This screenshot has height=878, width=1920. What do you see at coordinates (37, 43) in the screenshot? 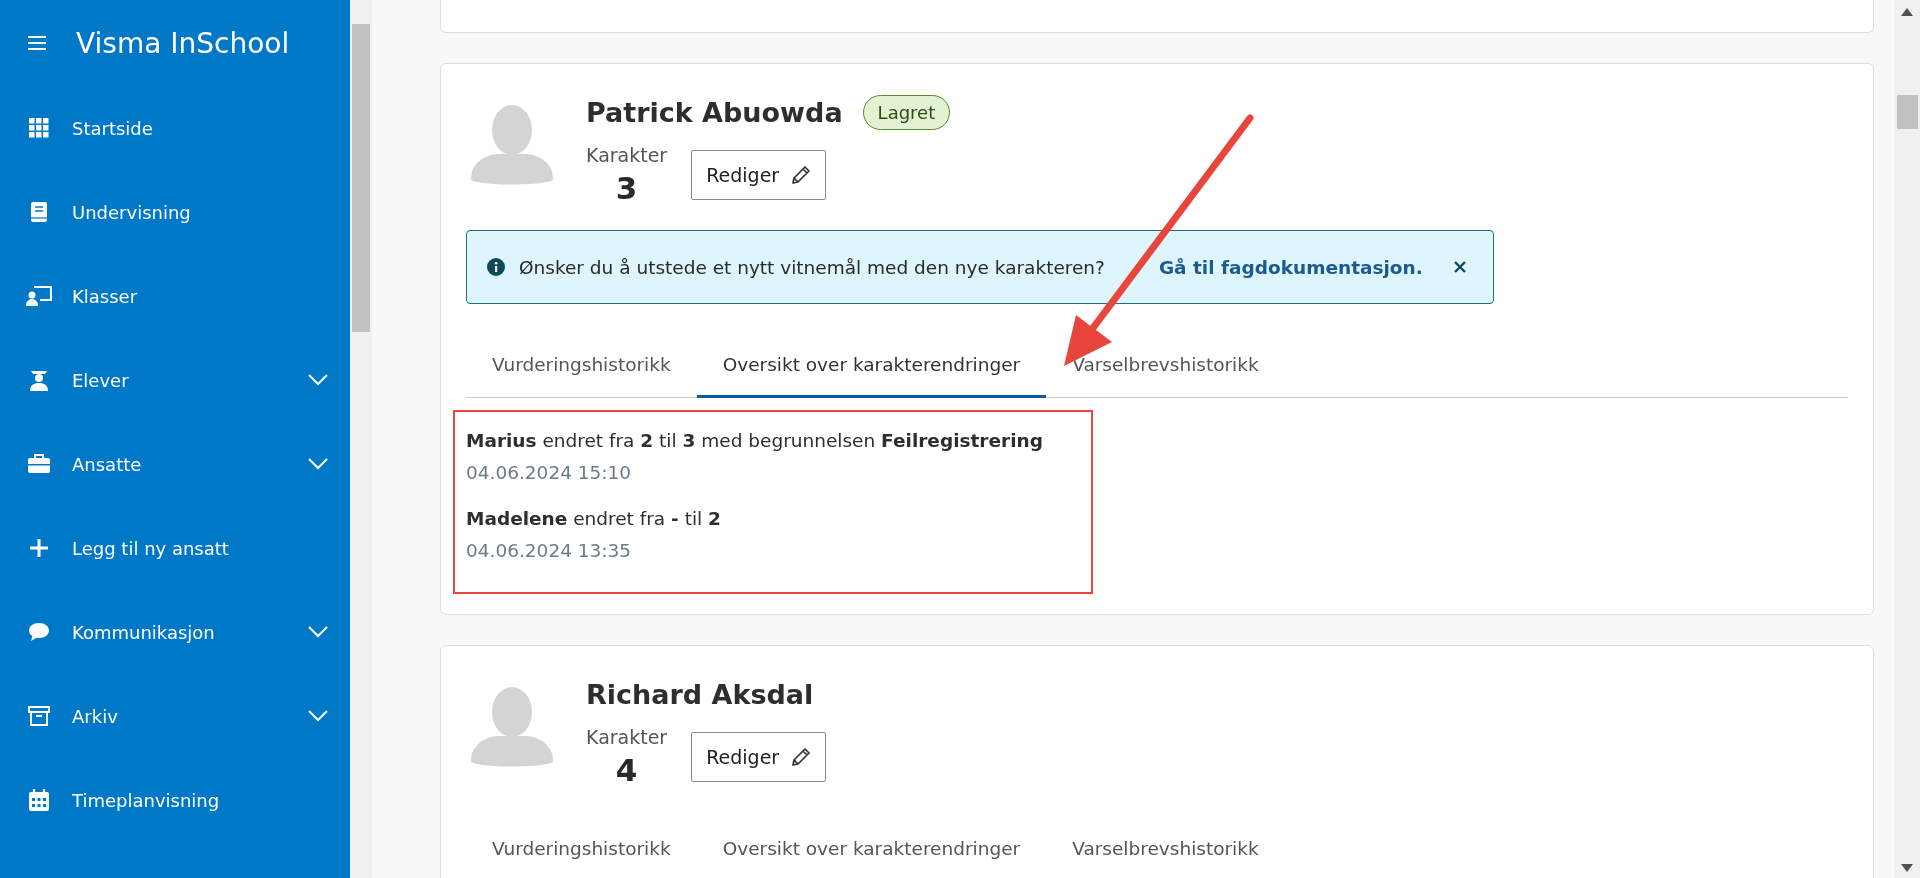
I see `menu-icon` at bounding box center [37, 43].